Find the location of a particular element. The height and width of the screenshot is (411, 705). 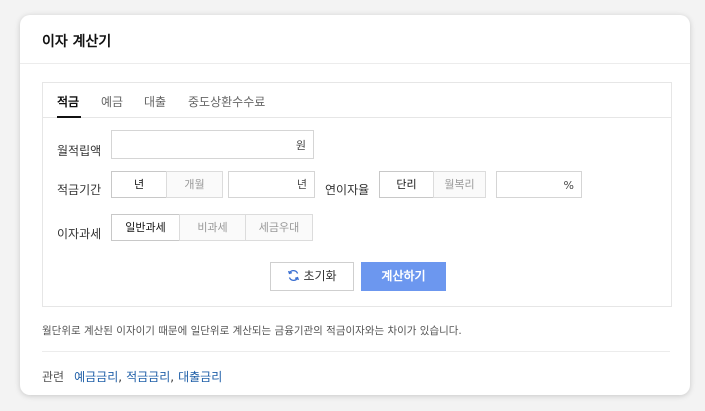

tax-exempt-option: 비과세 is located at coordinates (212, 227).